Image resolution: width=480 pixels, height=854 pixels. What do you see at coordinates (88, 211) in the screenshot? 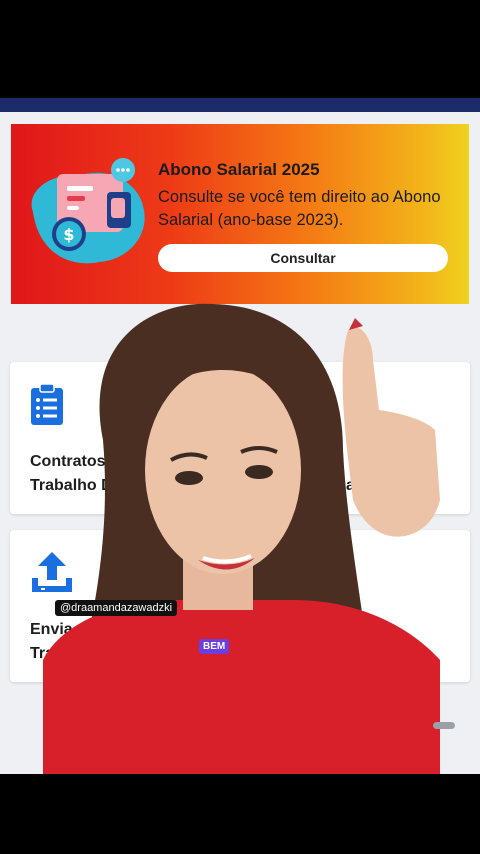
I see `wallet-money-illustration-icon: $` at bounding box center [88, 211].